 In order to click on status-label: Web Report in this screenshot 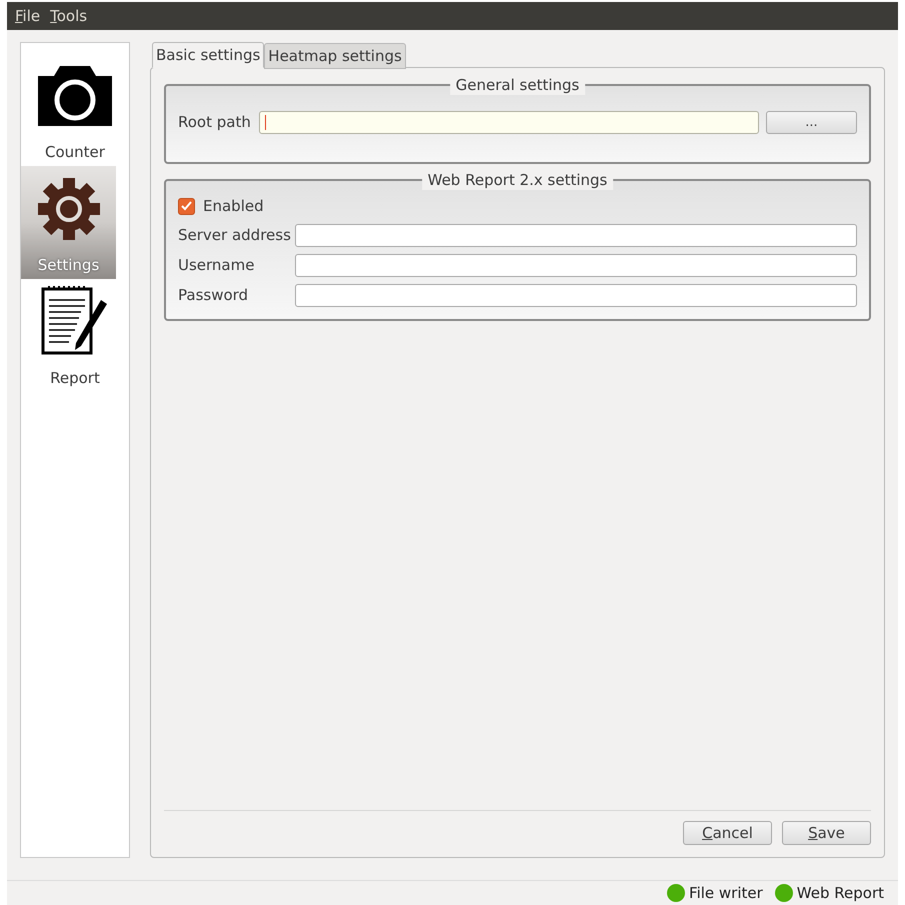, I will do `click(840, 893)`.